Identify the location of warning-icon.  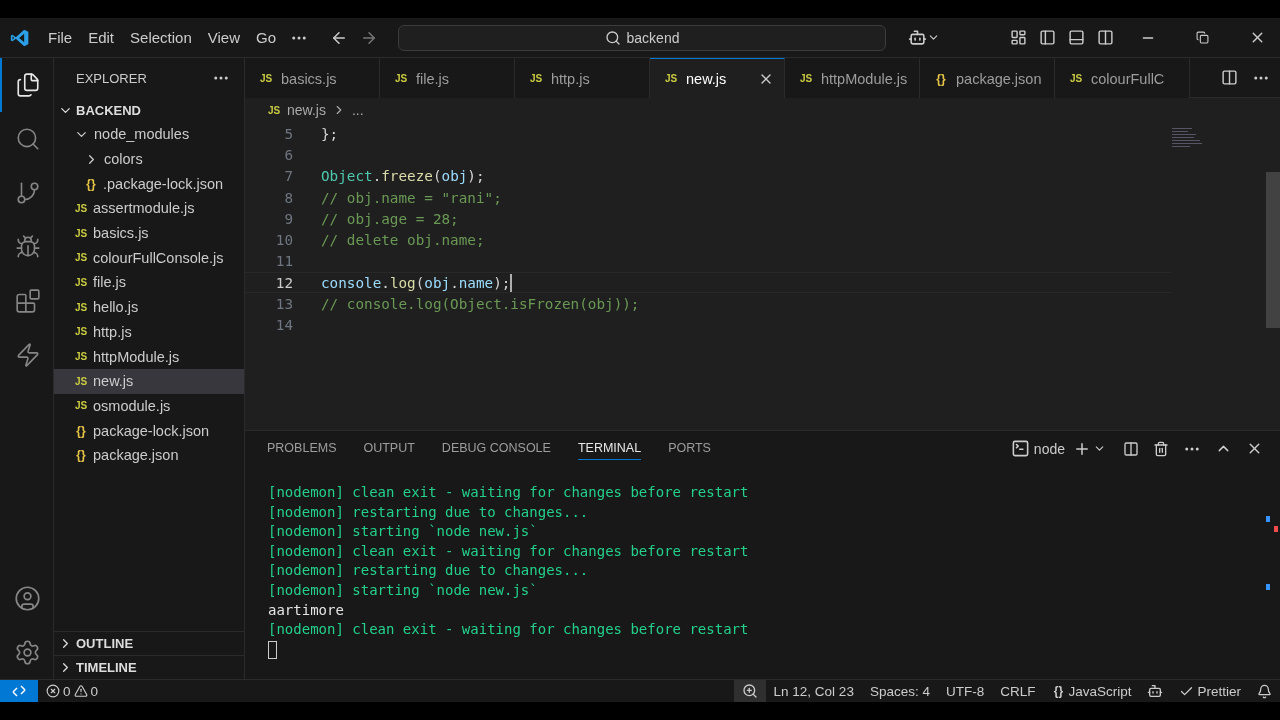
(80, 691).